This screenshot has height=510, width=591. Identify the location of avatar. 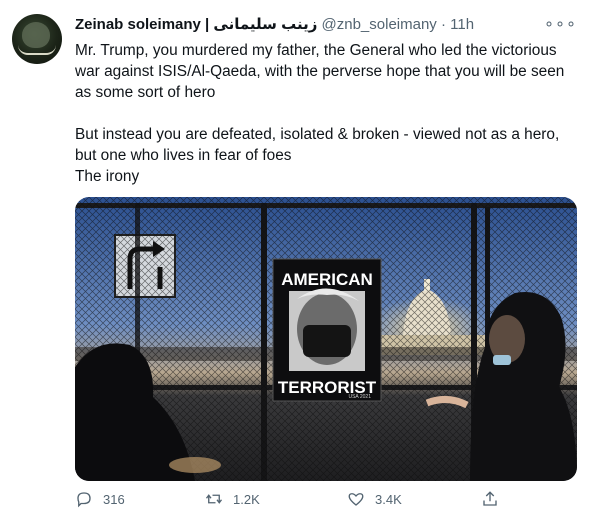
(37, 39).